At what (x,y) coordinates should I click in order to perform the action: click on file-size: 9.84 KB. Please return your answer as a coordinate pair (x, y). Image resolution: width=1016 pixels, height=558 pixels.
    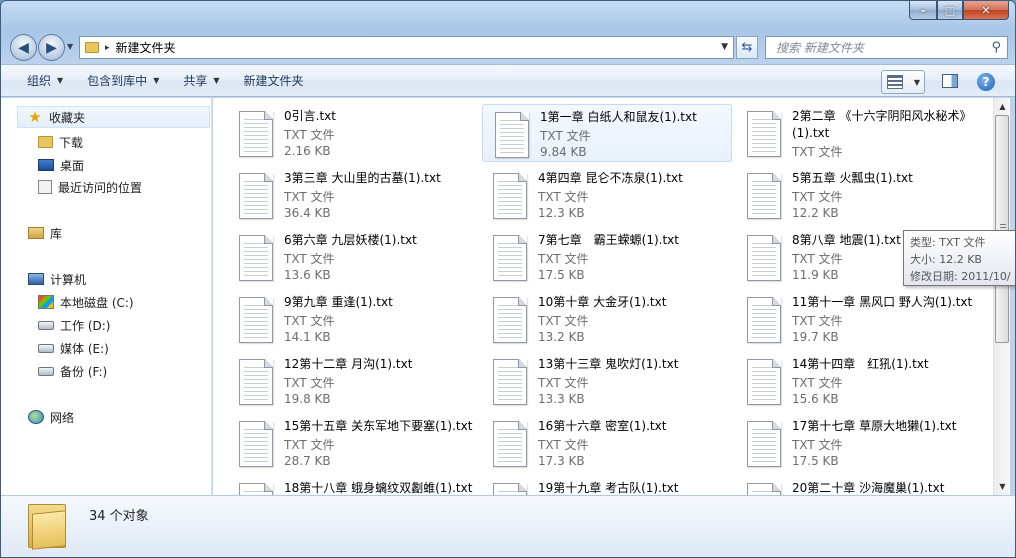
    Looking at the image, I should click on (563, 152).